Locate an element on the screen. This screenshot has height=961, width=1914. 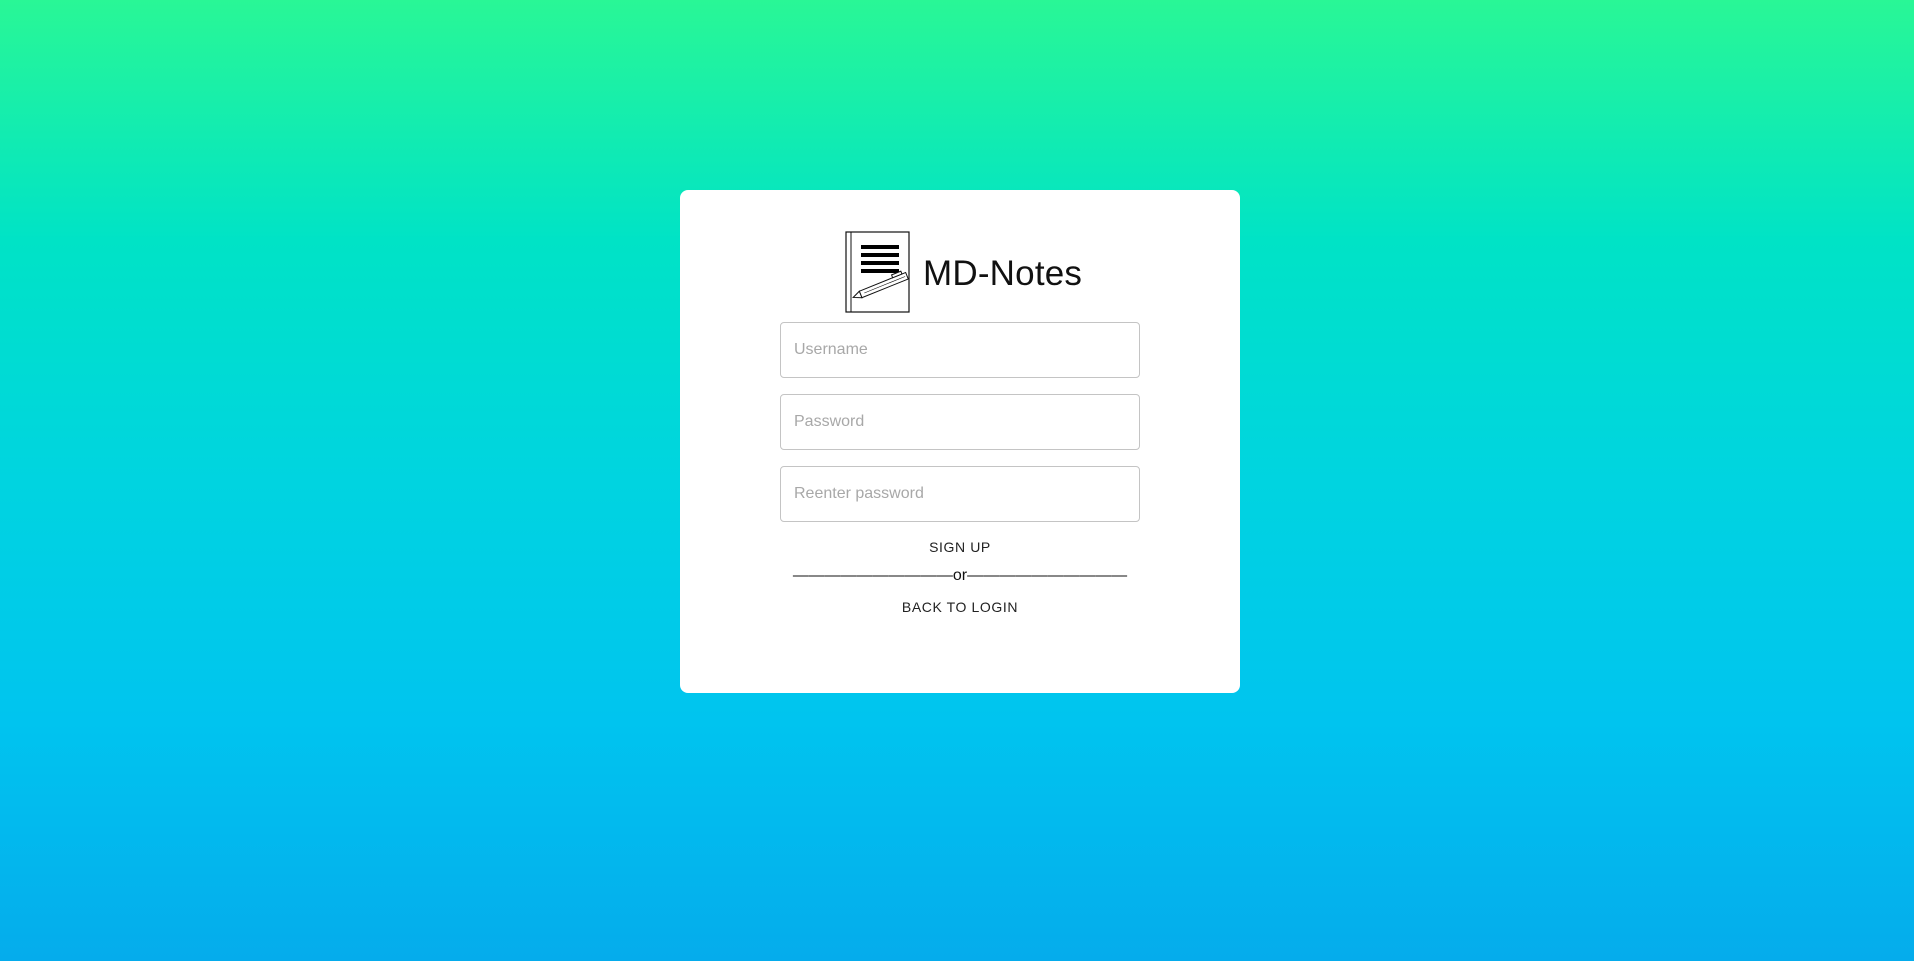
sign-up-button: SIGN UP is located at coordinates (960, 547).